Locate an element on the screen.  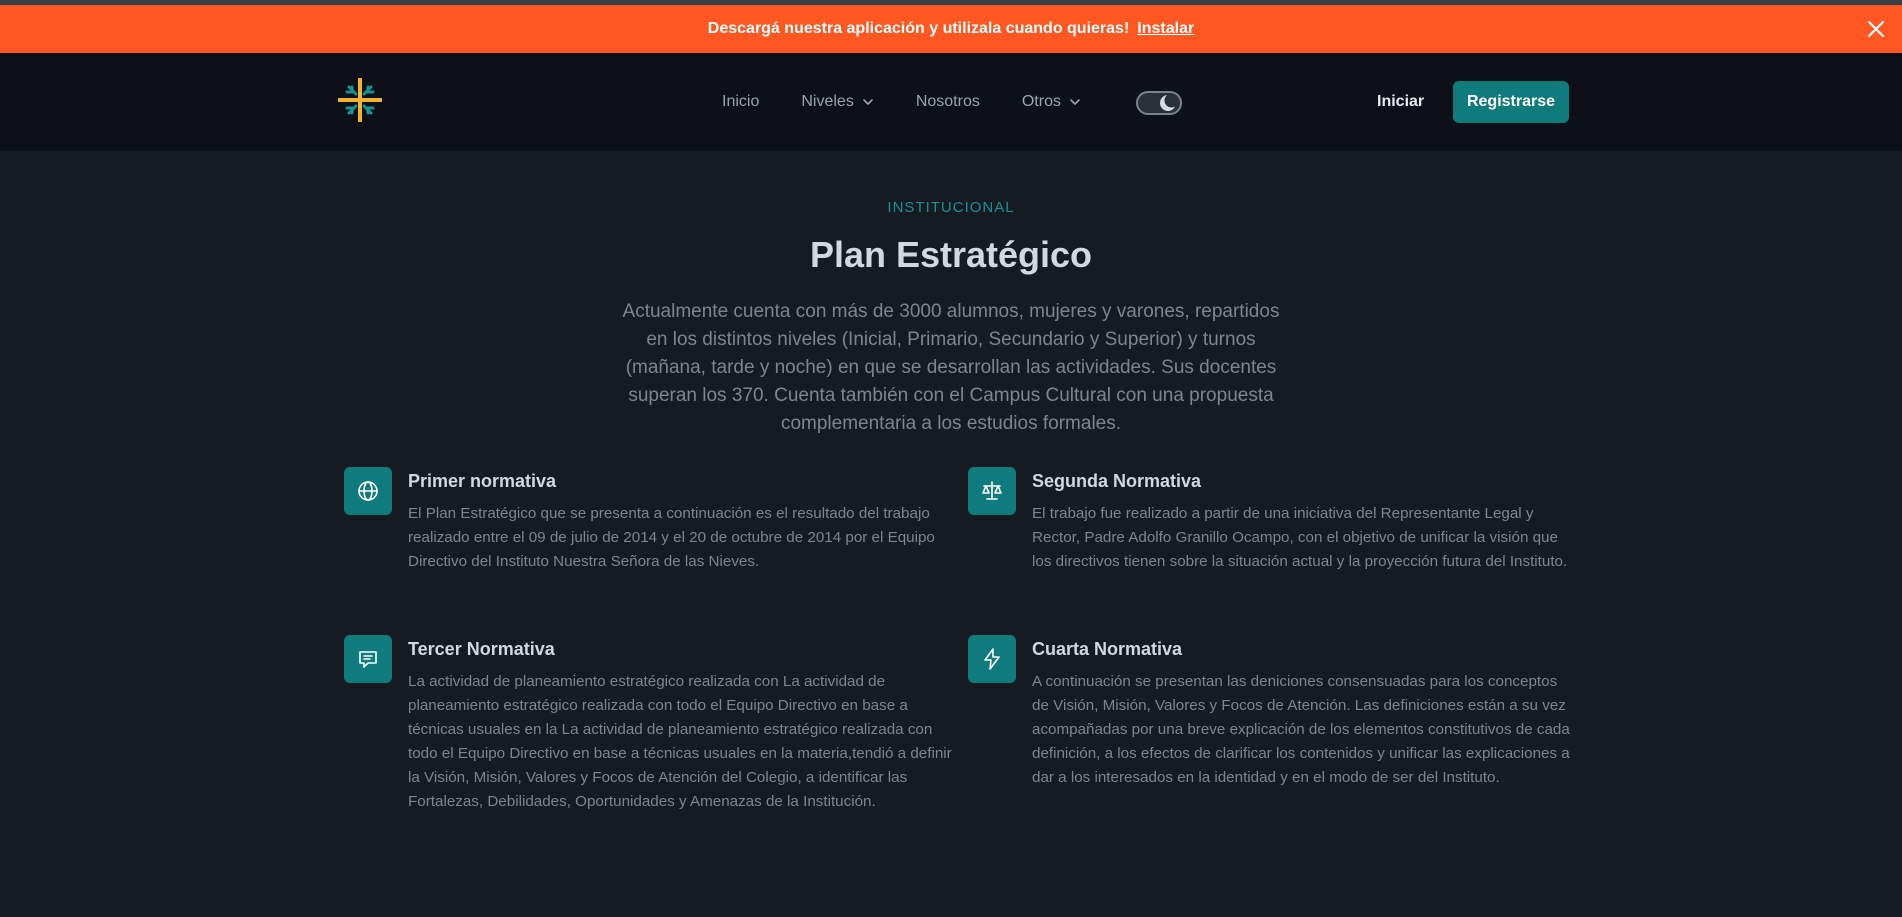
close-icon is located at coordinates (1876, 29).